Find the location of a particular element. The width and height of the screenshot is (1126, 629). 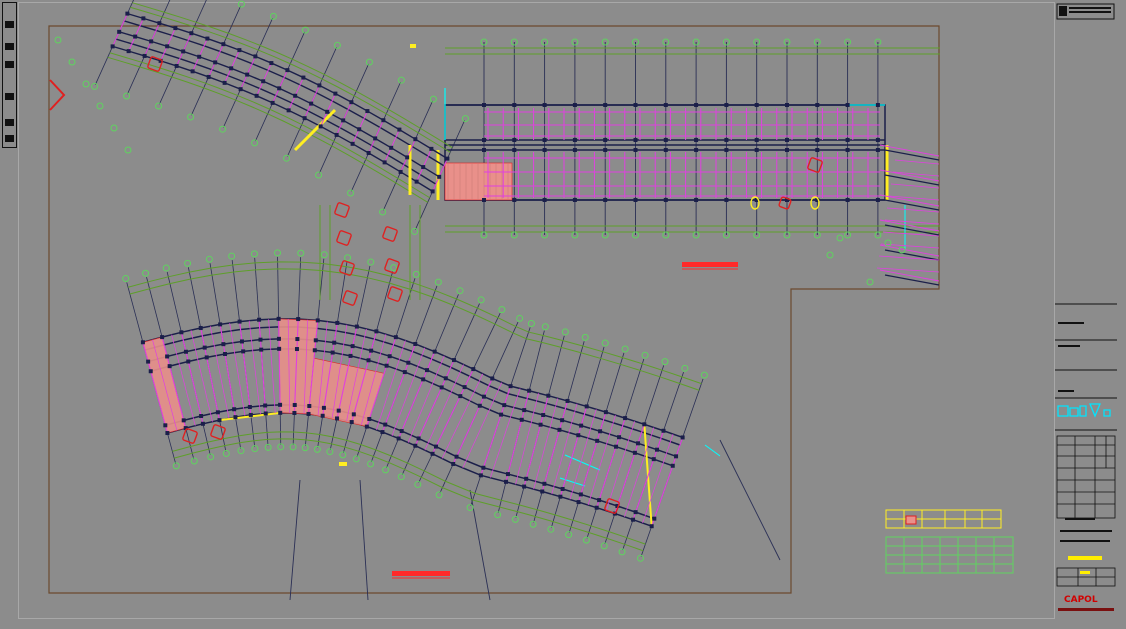

cyan-line is located at coordinates (712, 450).